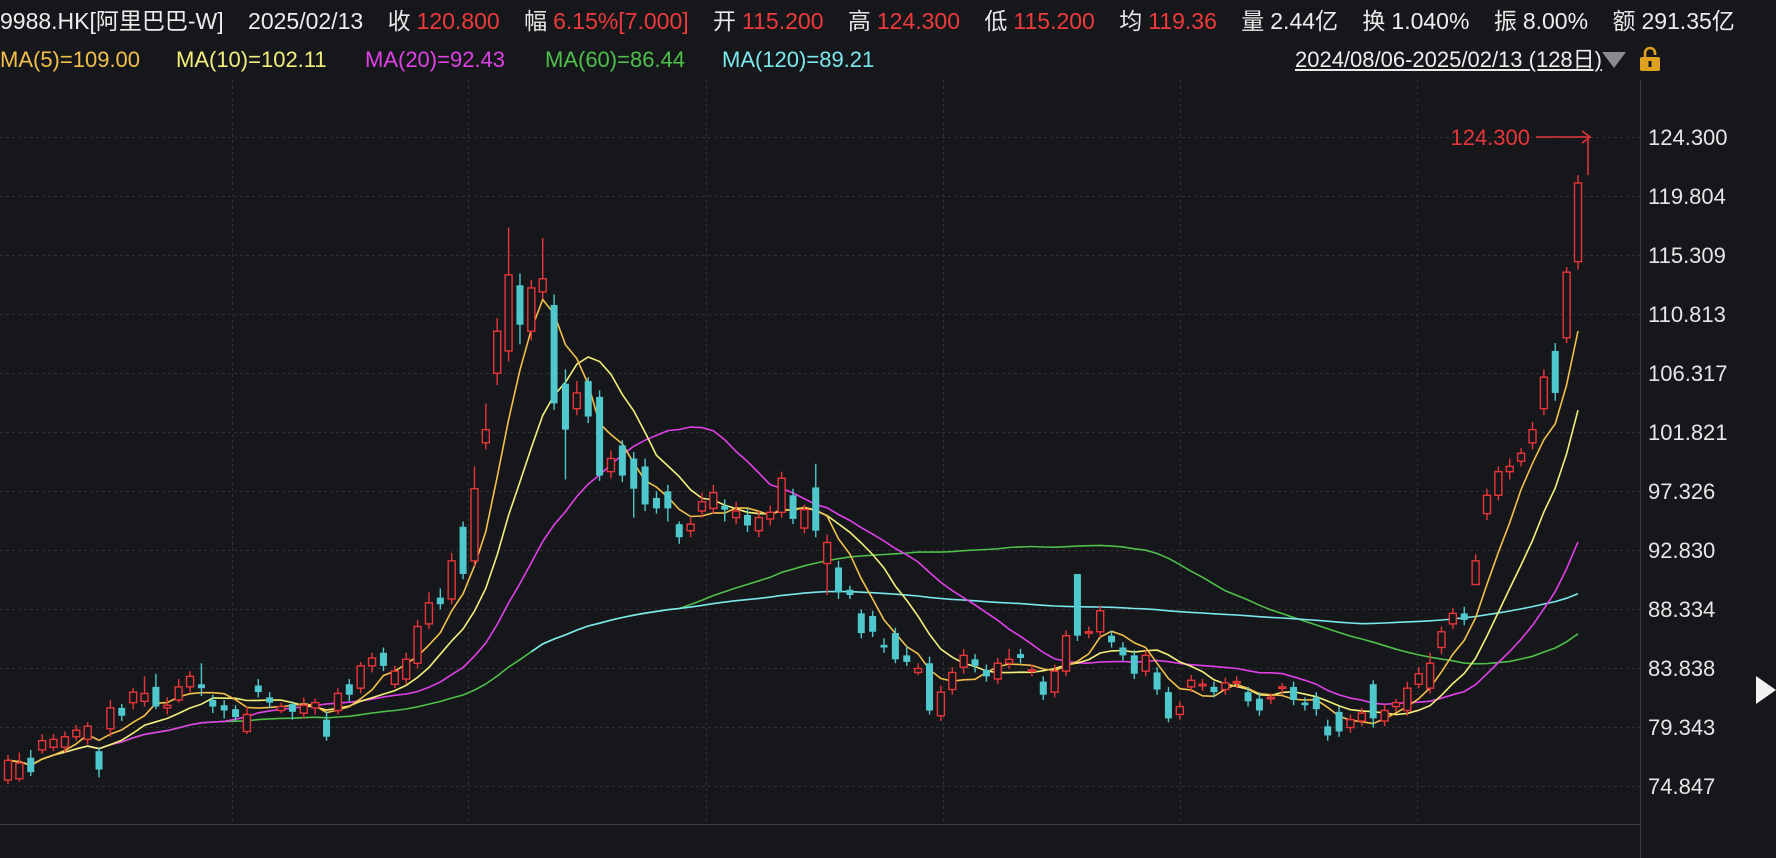  I want to click on high-marker-label: 124.300, so click(1490, 137).